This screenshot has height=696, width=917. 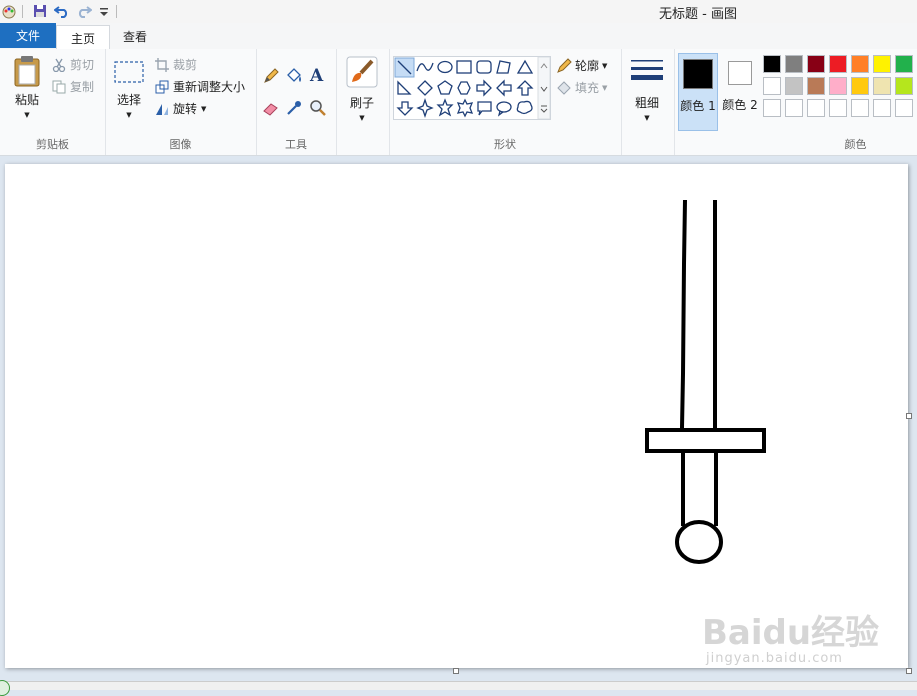 I want to click on rotate-button: 旋转 ▼, so click(x=180, y=108).